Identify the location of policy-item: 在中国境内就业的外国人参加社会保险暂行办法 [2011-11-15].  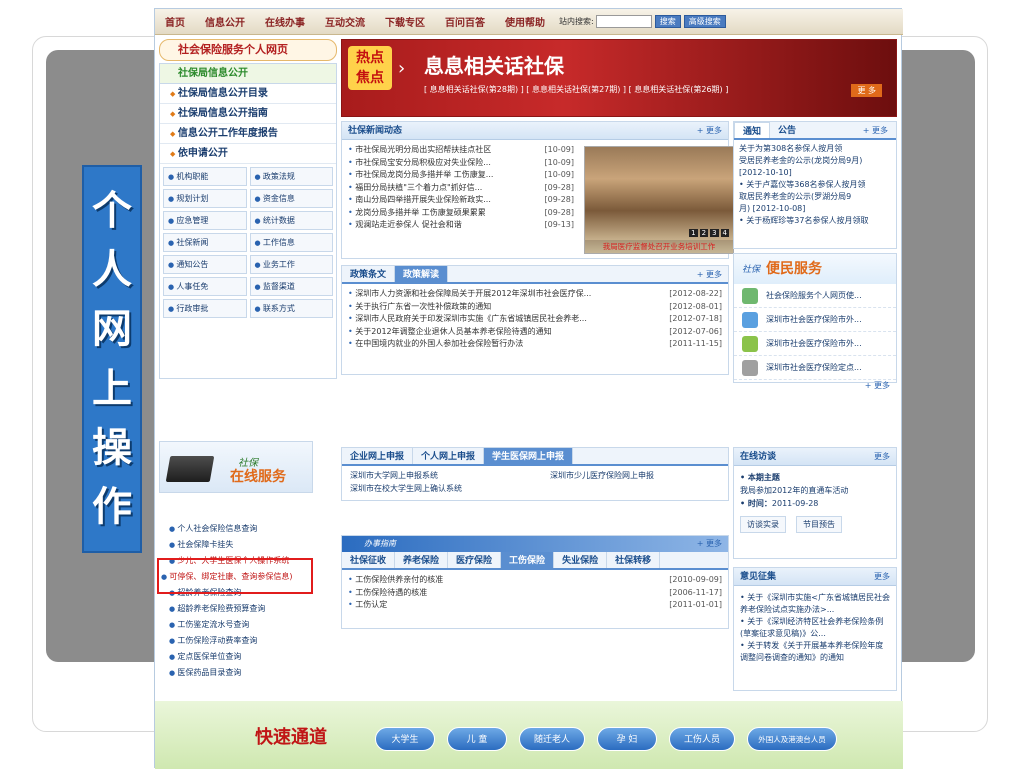
(535, 344).